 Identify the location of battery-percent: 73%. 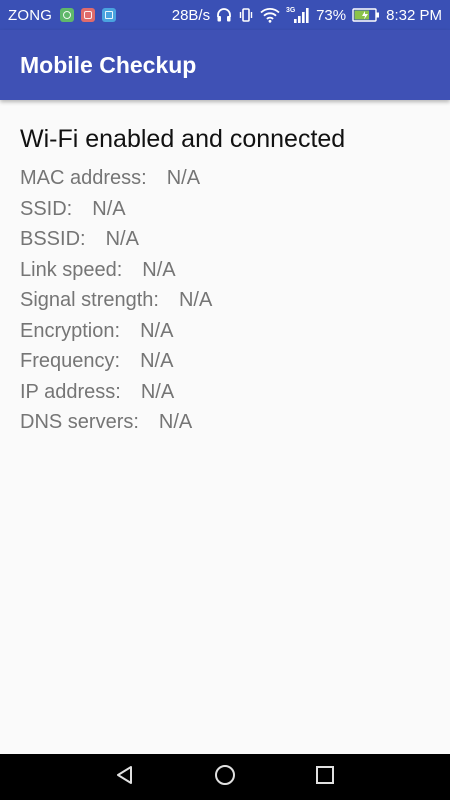
(331, 15).